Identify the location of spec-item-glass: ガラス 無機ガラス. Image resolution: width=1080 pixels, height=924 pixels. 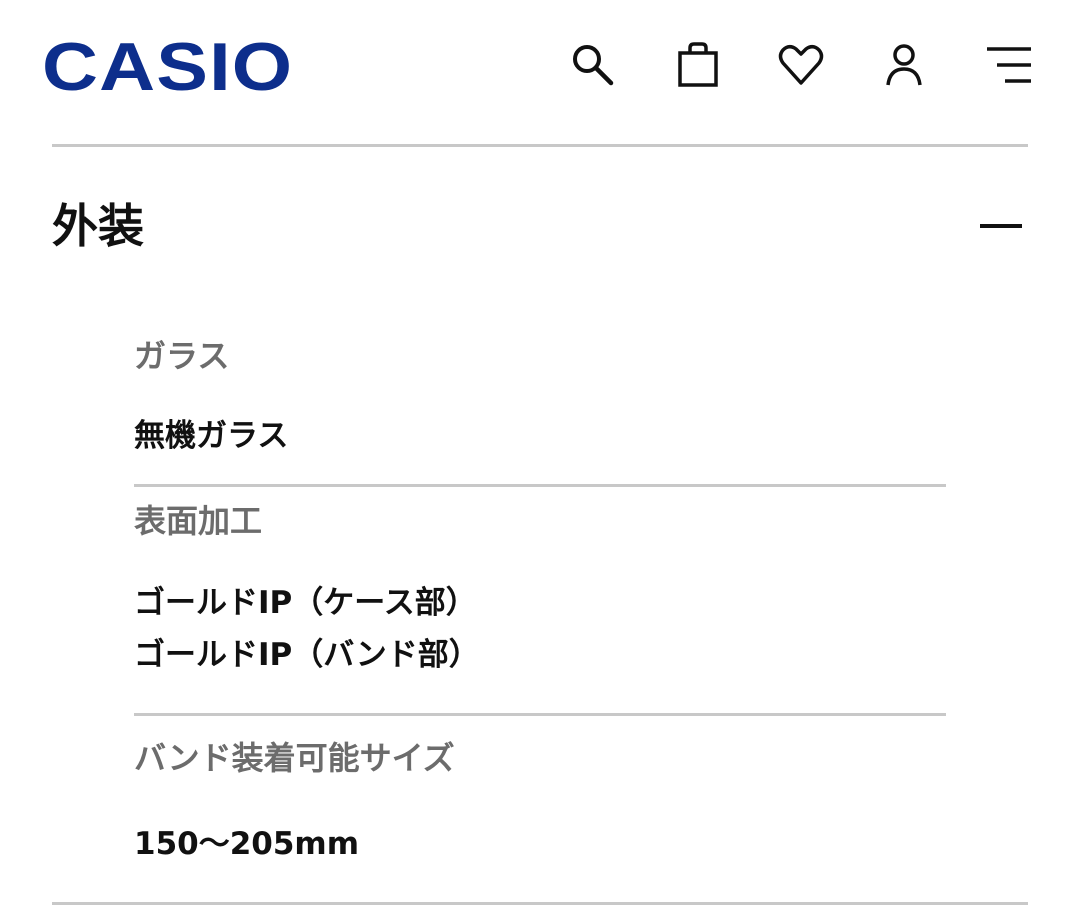
(540, 402).